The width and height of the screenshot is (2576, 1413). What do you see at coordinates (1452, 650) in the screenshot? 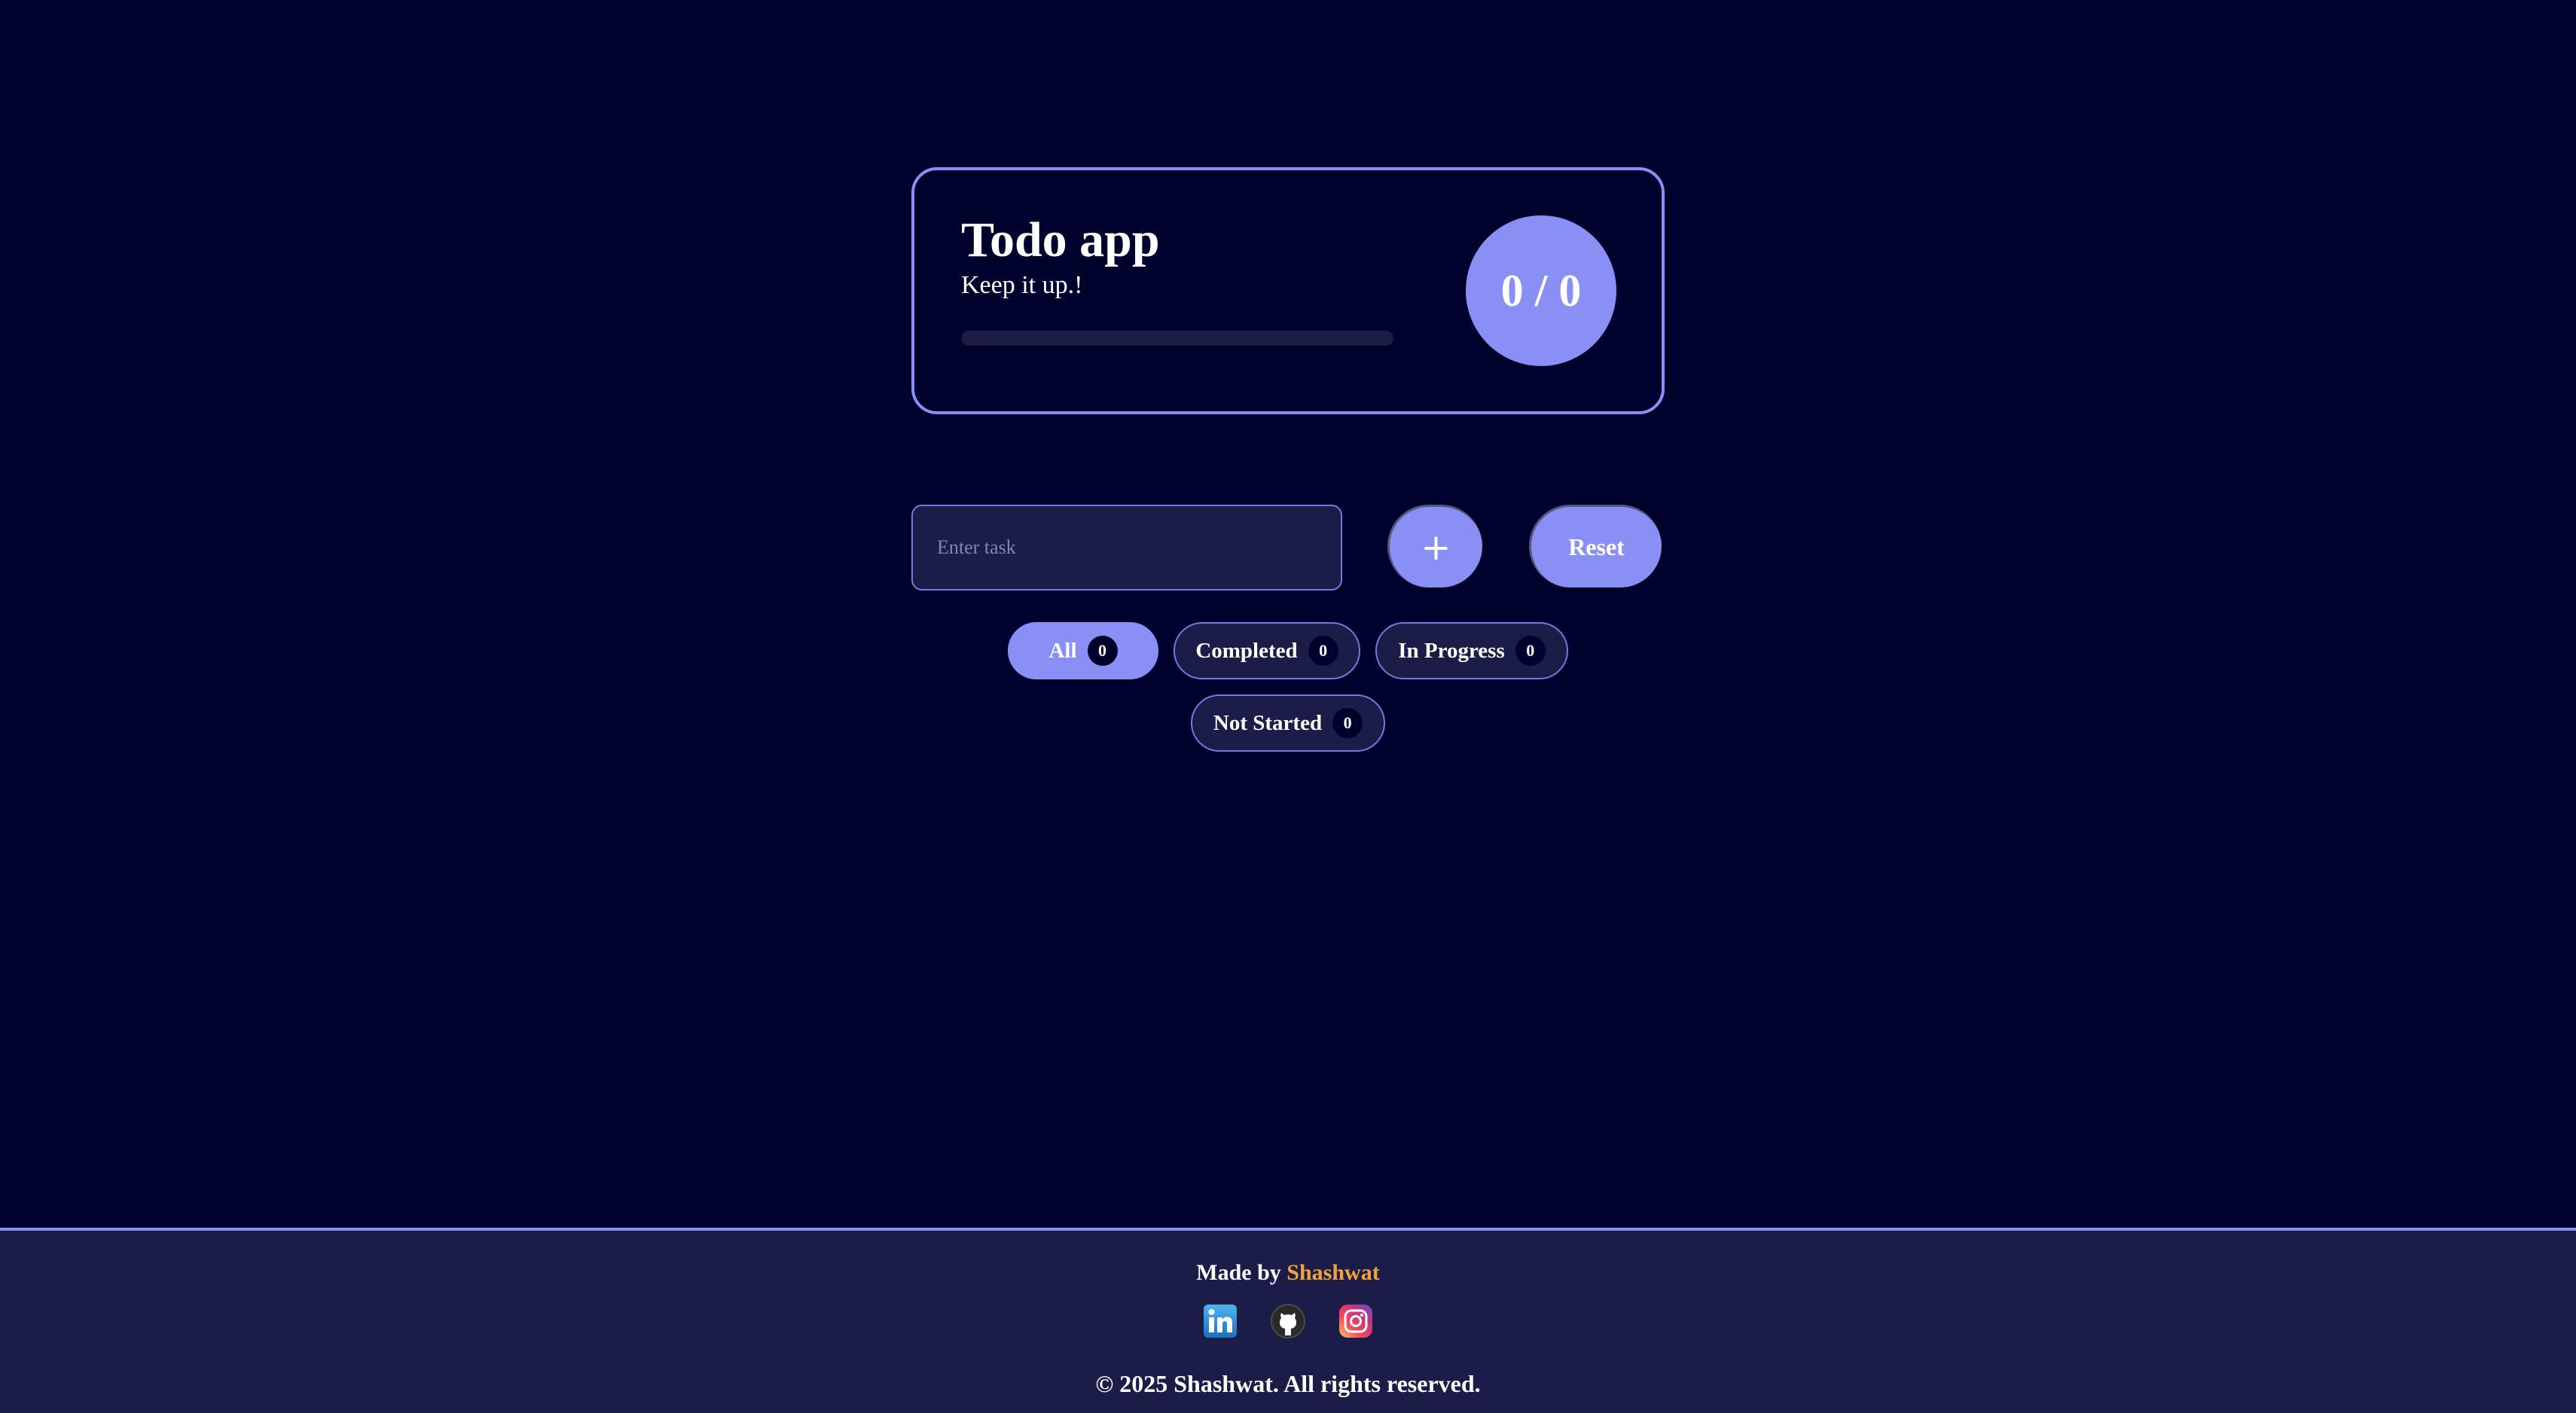
I see `filter-label: In Progress` at bounding box center [1452, 650].